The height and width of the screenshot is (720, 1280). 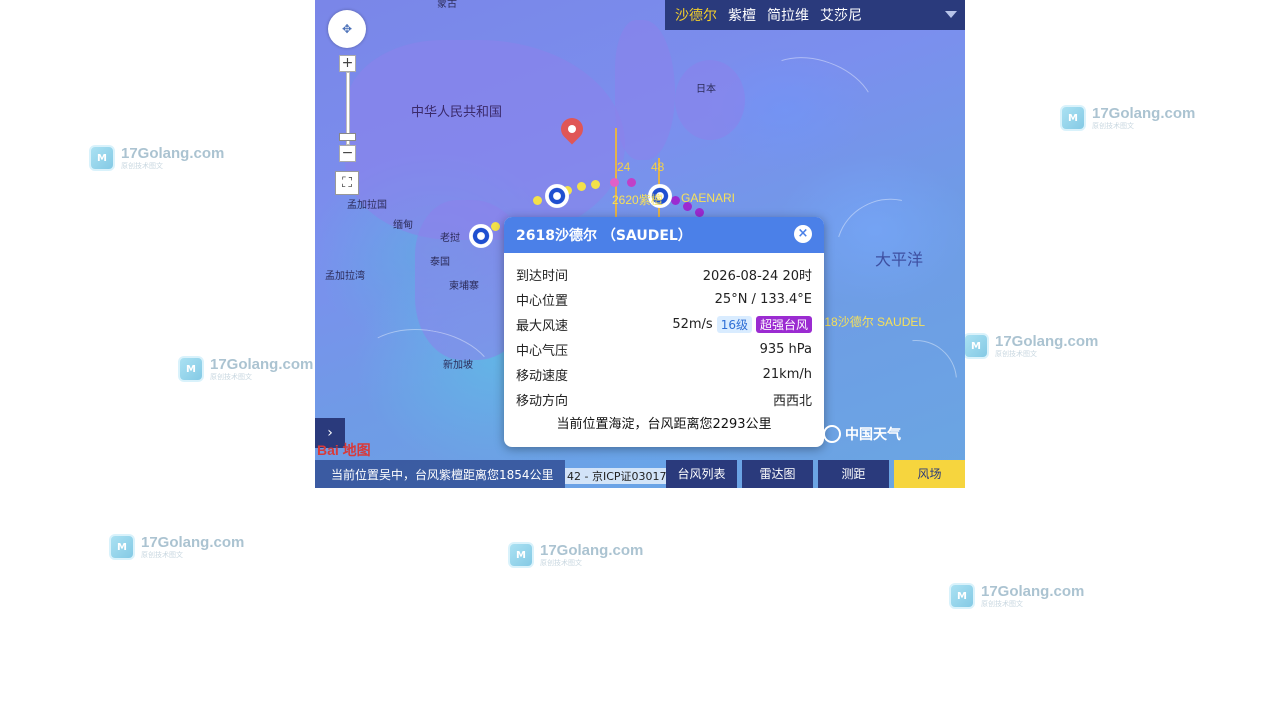 What do you see at coordinates (708, 198) in the screenshot?
I see `typhoon-name-label: GAENARI` at bounding box center [708, 198].